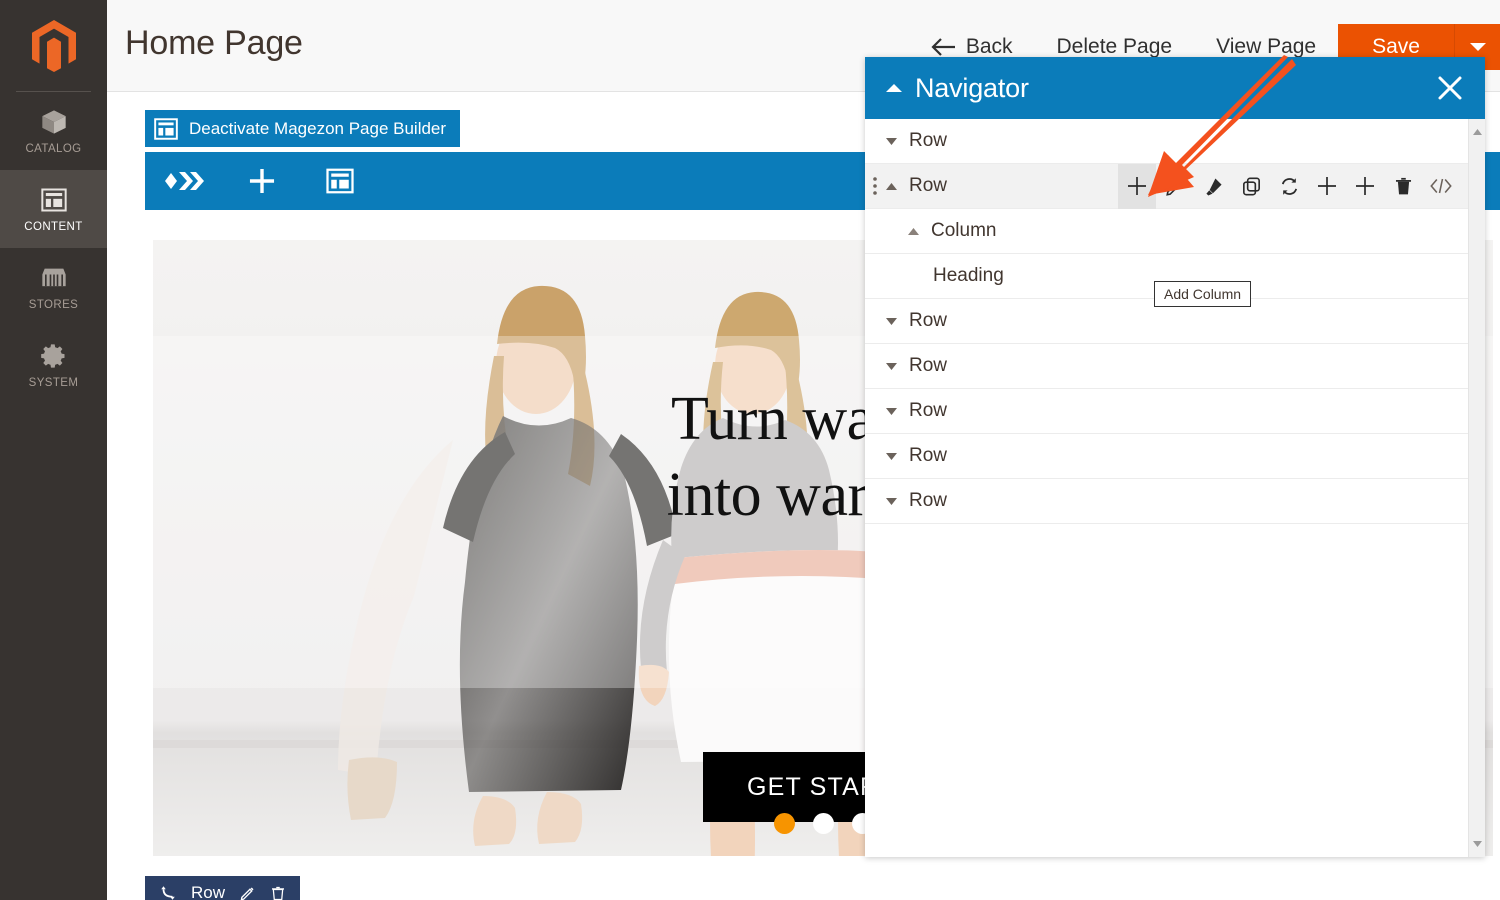  What do you see at coordinates (1477, 47) in the screenshot?
I see `chevron-down-icon` at bounding box center [1477, 47].